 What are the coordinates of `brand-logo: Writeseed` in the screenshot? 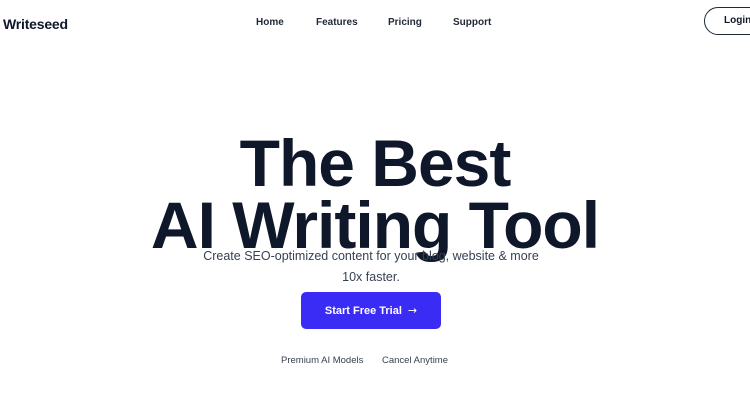 It's located at (35, 24).